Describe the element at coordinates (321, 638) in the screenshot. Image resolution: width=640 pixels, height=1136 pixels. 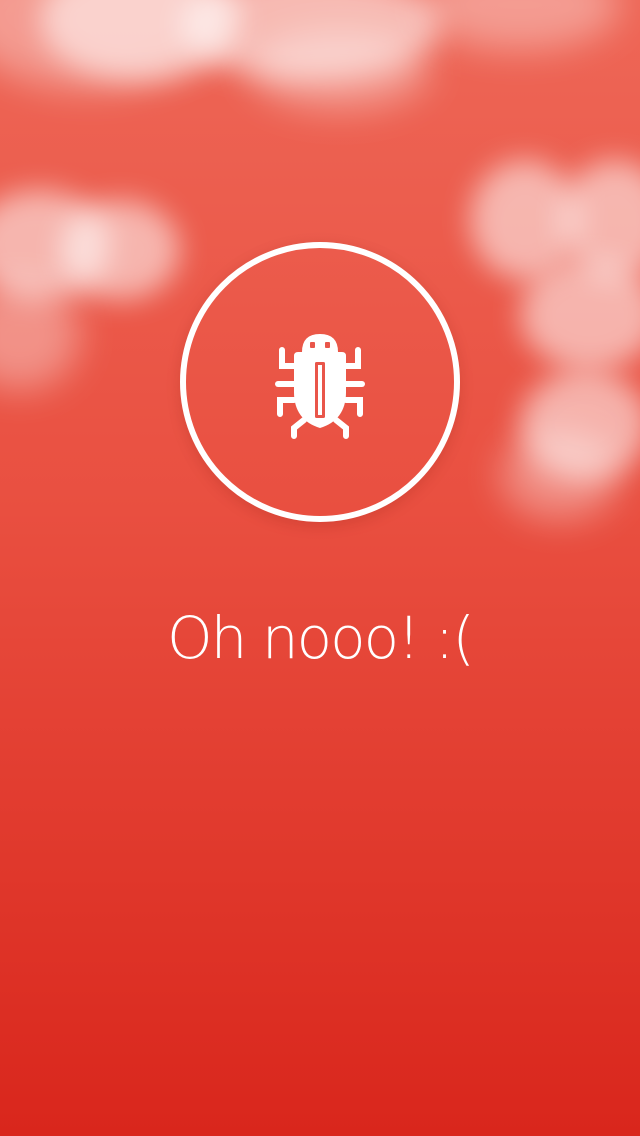
I see `error-message: Oh nooo! :(` at that location.